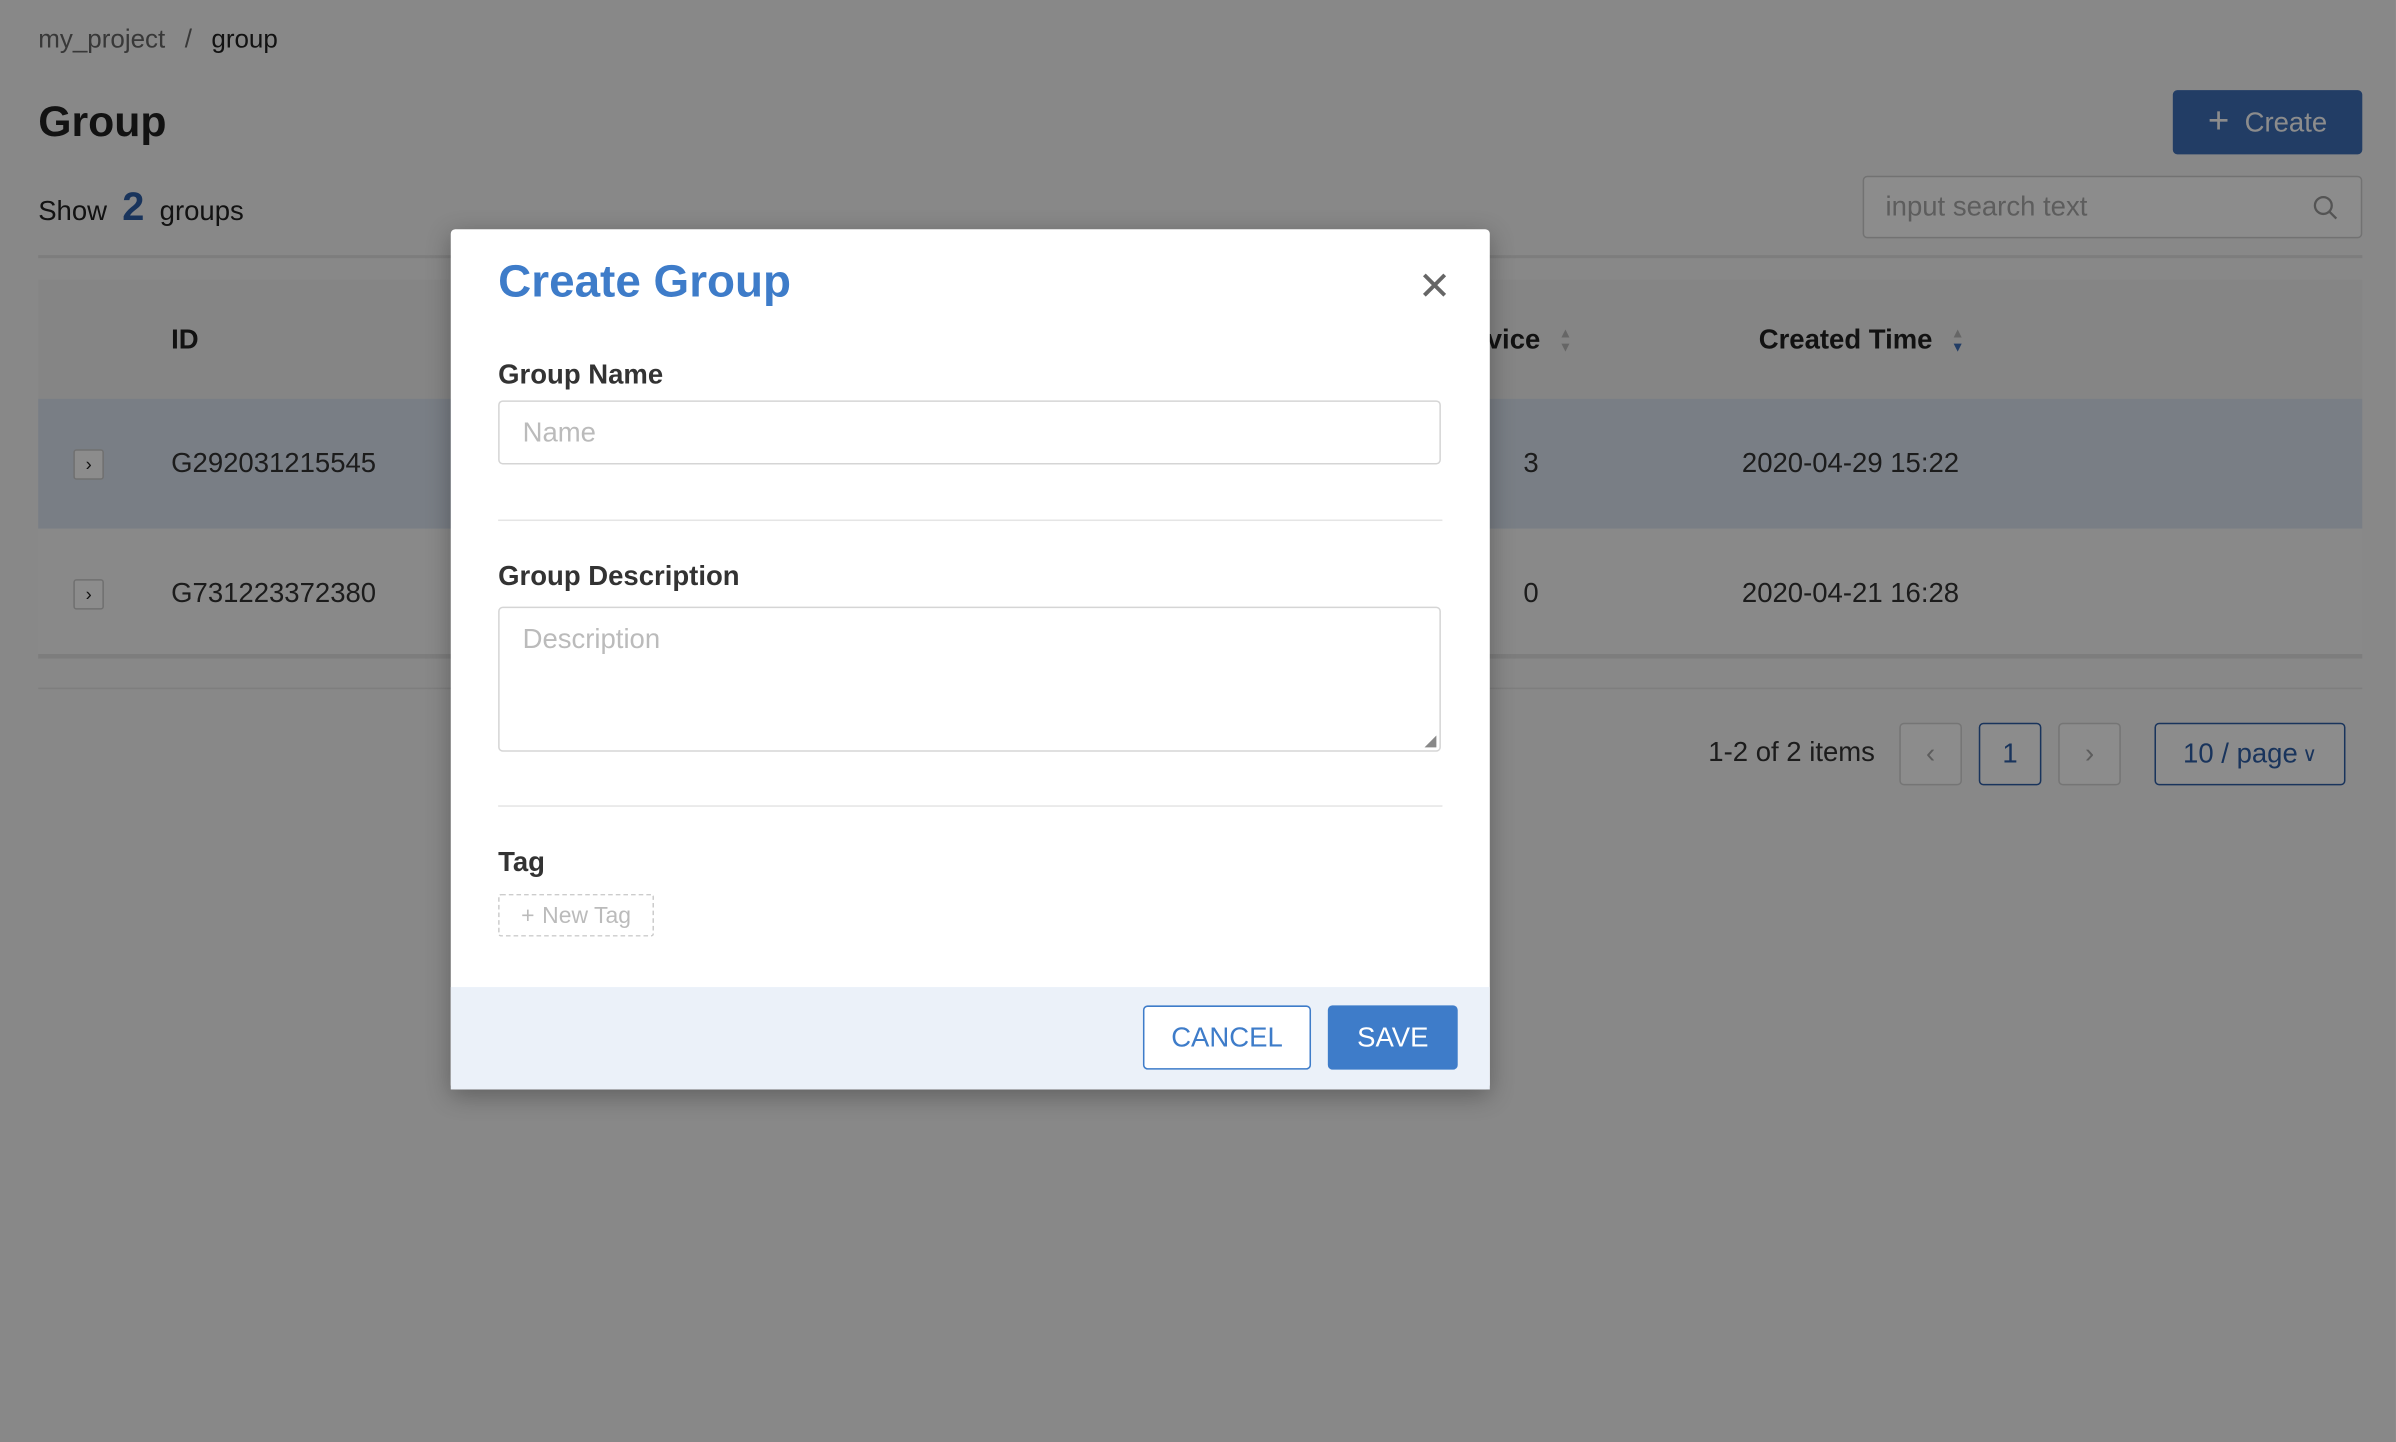 The image size is (2396, 1442). Describe the element at coordinates (559, 432) in the screenshot. I see `name-placeholder: Name` at that location.